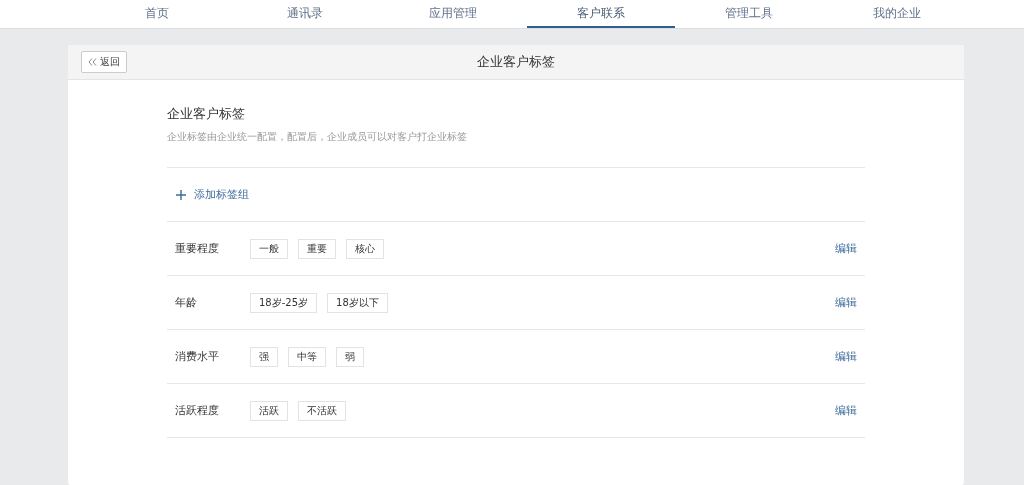 The image size is (1024, 485). Describe the element at coordinates (92, 62) in the screenshot. I see `double-chevron-left-icon` at that location.